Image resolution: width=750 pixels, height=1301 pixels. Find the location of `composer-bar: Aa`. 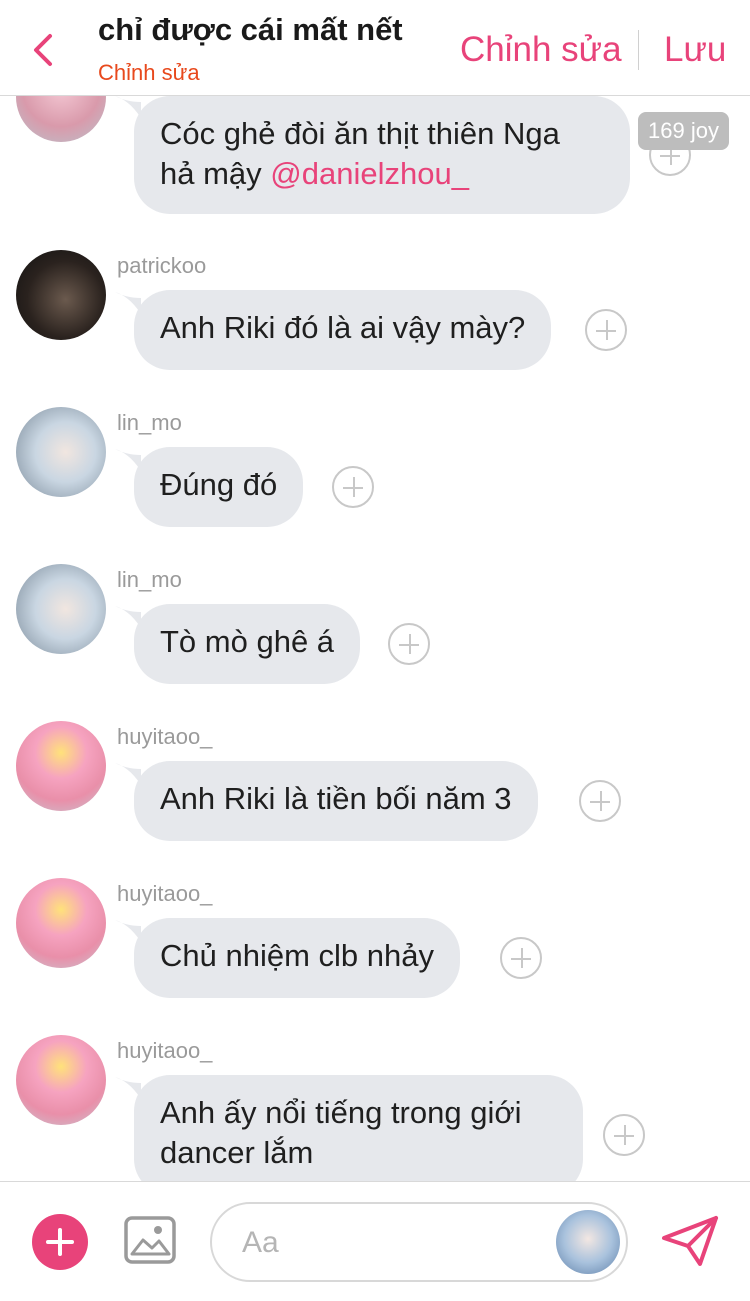

composer-bar: Aa is located at coordinates (375, 1241).